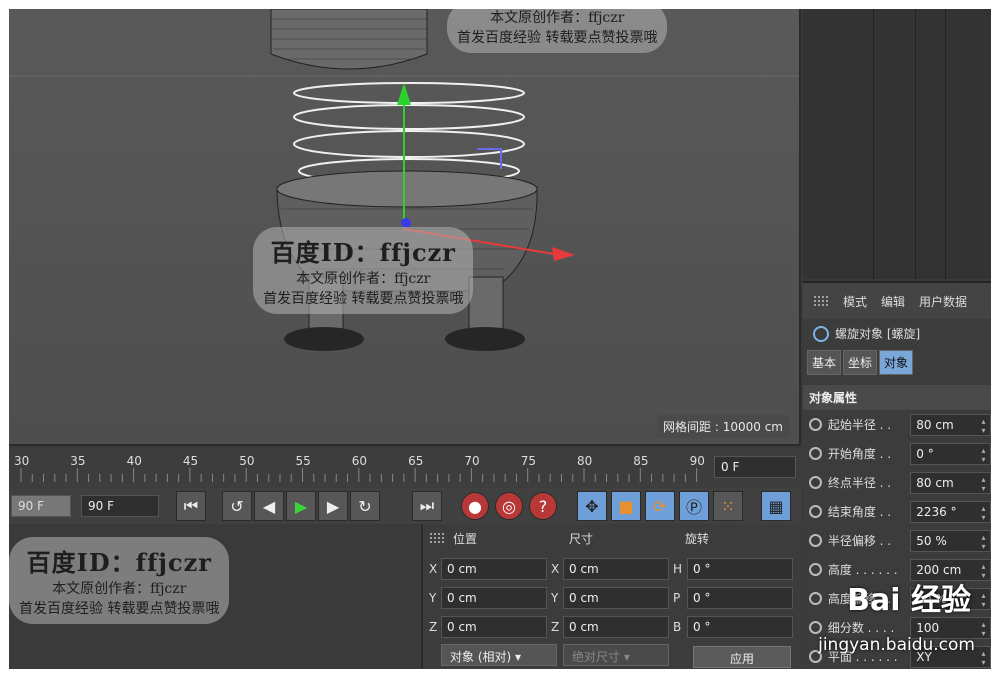 Image resolution: width=1000 pixels, height=679 pixels. Describe the element at coordinates (776, 506) in the screenshot. I see `film-icon: ▦` at that location.